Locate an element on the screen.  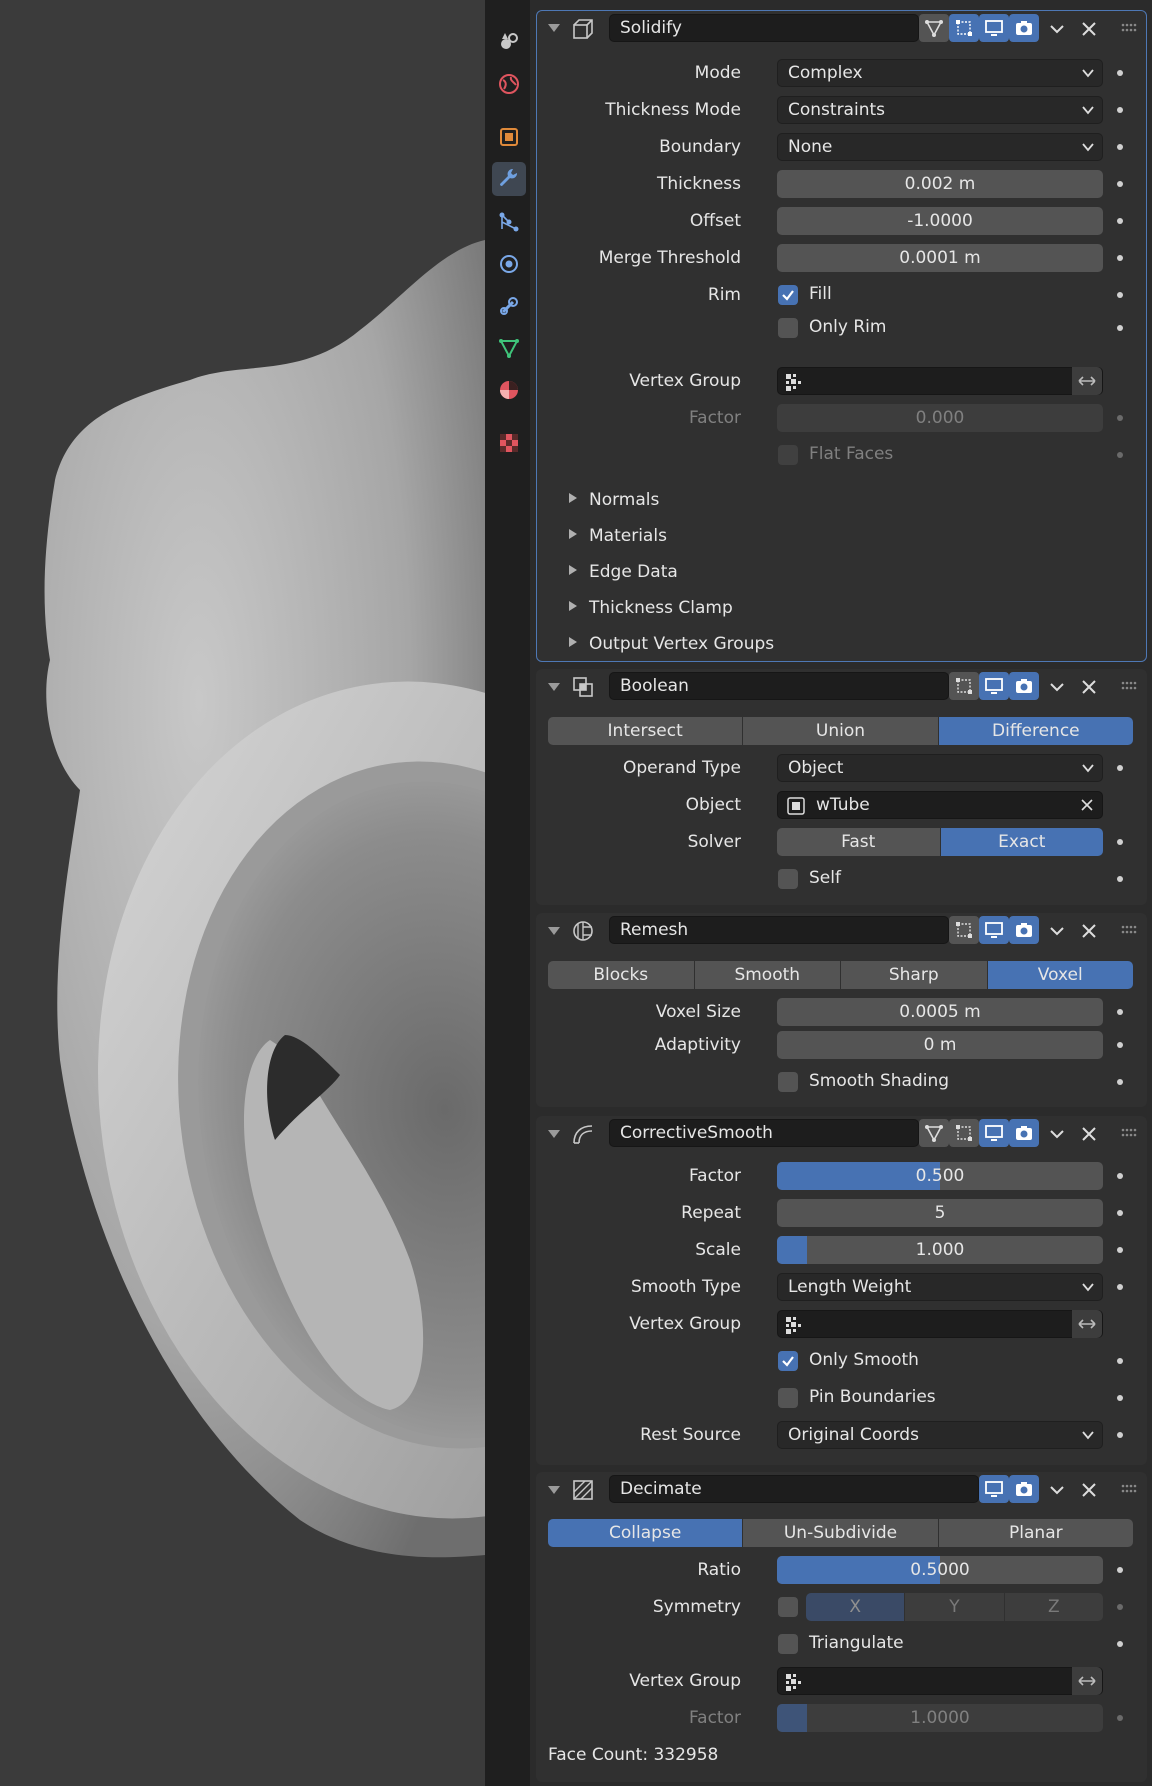
mode-dropdown: Complex is located at coordinates (940, 73).